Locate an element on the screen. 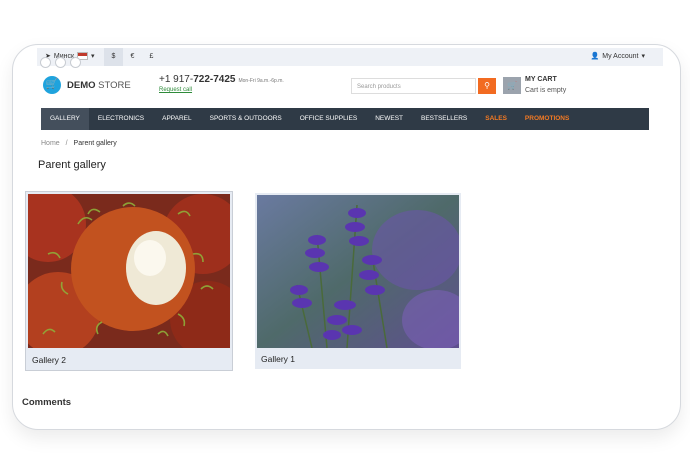  phone-number: +1 917-722-7425 Mon-Fri 9a.m.-6p.m. is located at coordinates (221, 79).